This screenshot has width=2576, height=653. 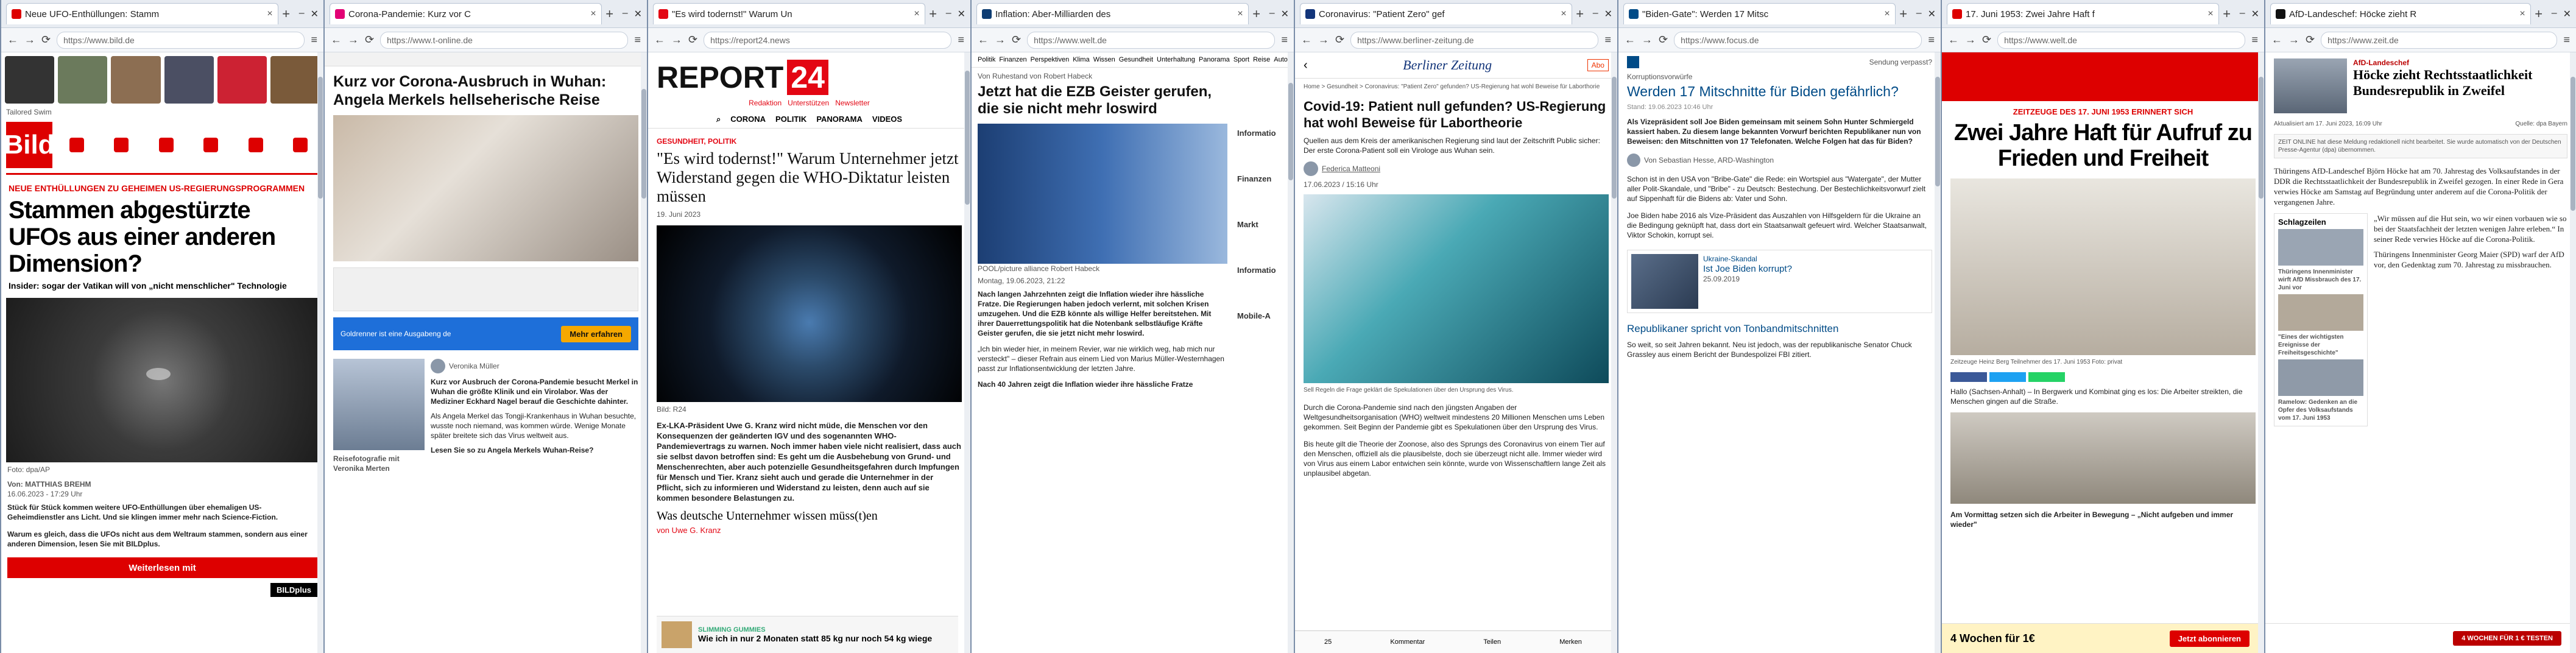 What do you see at coordinates (718, 120) in the screenshot?
I see `search-icon: ⌕` at bounding box center [718, 120].